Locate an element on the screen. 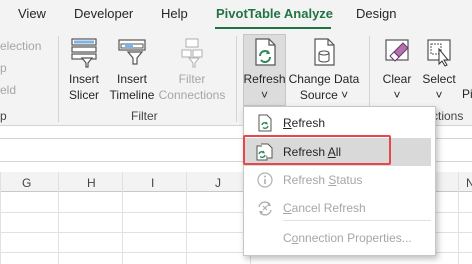  clear-icon is located at coordinates (397, 50).